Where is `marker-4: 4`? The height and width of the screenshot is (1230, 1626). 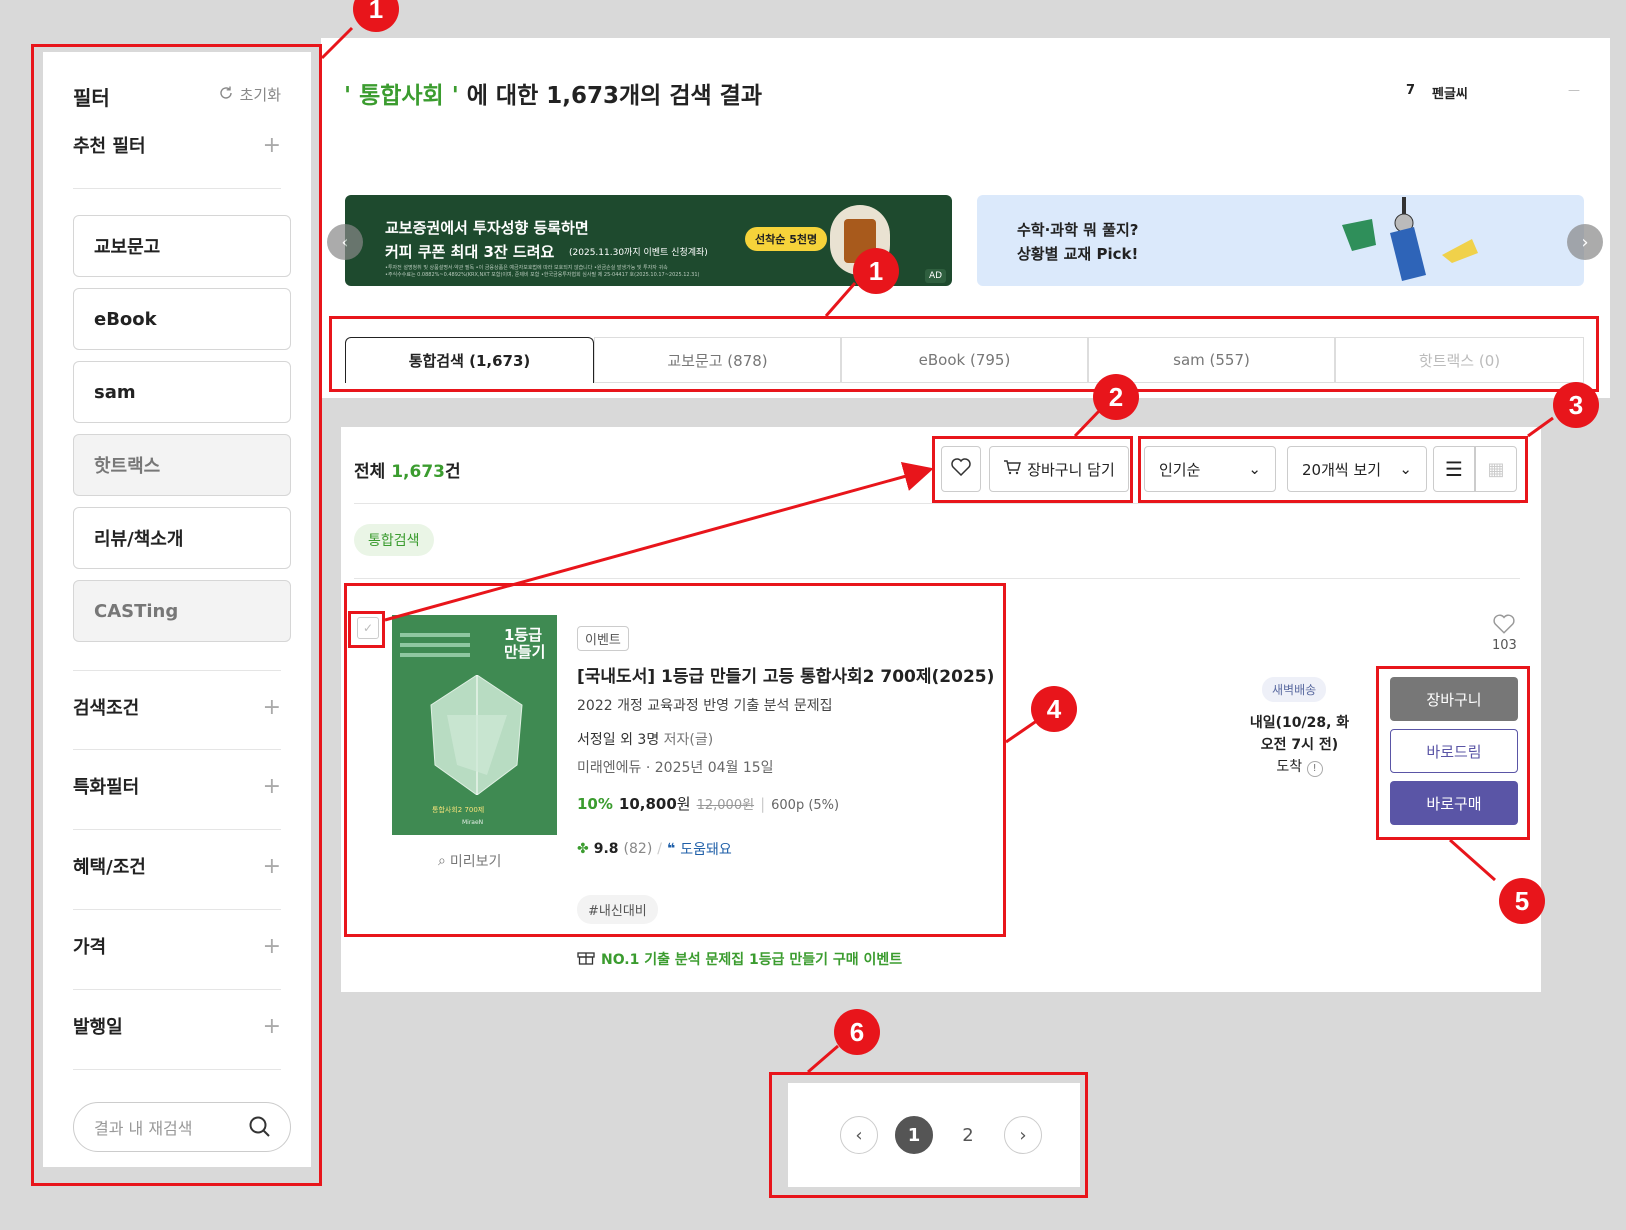 marker-4: 4 is located at coordinates (1054, 709).